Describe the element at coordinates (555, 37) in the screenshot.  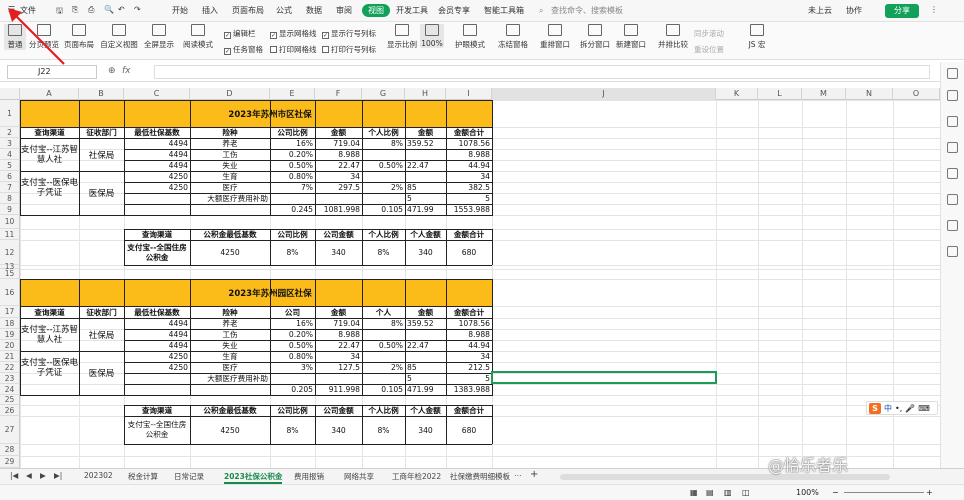
I see `arrange-windows-button: 重排窗口` at that location.